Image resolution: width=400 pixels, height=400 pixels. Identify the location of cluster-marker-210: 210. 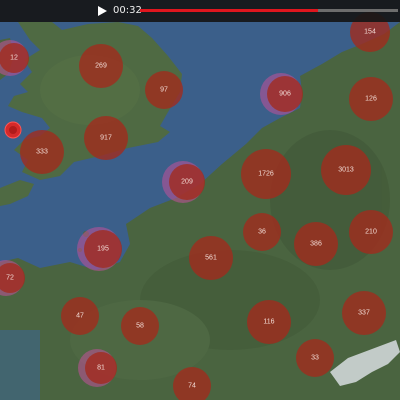
(371, 232).